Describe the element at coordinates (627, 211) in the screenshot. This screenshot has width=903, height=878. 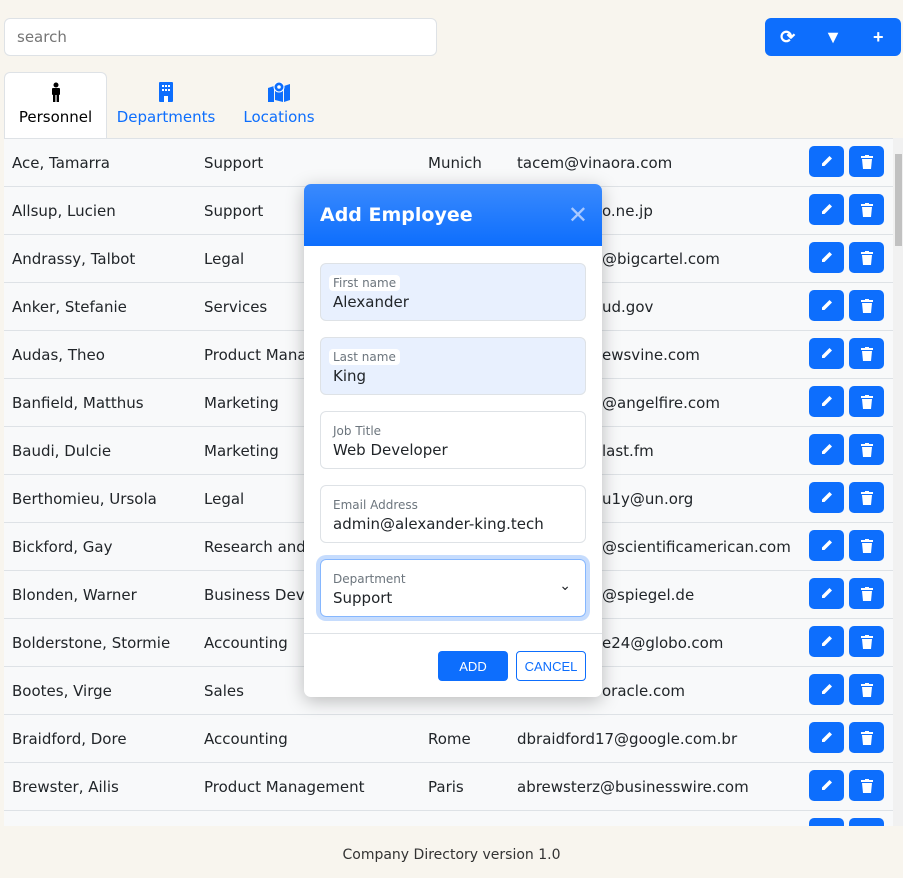
I see `employee-email: o.ne.jp` at that location.